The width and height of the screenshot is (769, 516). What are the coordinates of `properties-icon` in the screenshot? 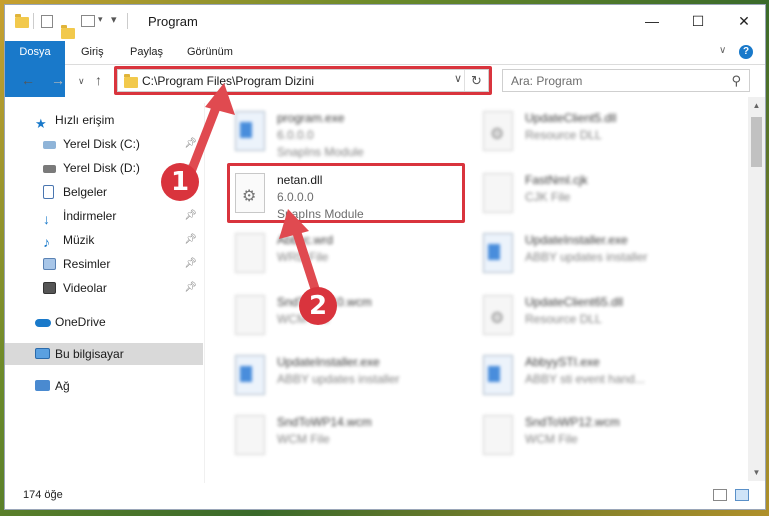 It's located at (47, 21).